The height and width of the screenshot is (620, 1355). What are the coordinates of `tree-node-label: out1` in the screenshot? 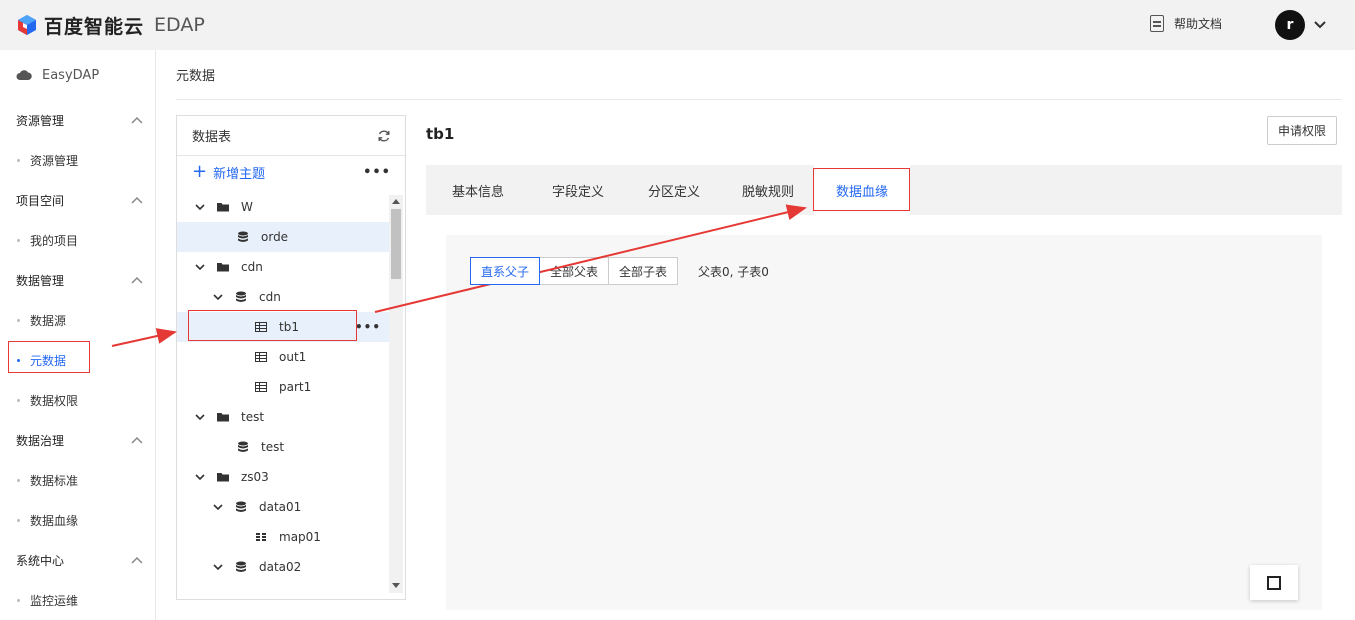 It's located at (293, 357).